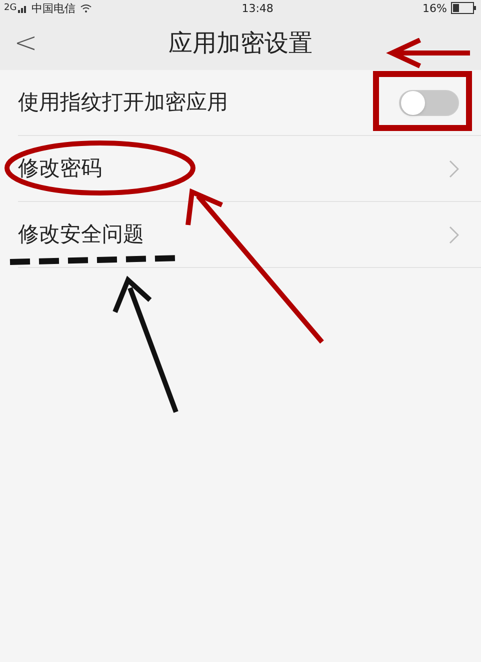  I want to click on wifi-icon, so click(86, 8).